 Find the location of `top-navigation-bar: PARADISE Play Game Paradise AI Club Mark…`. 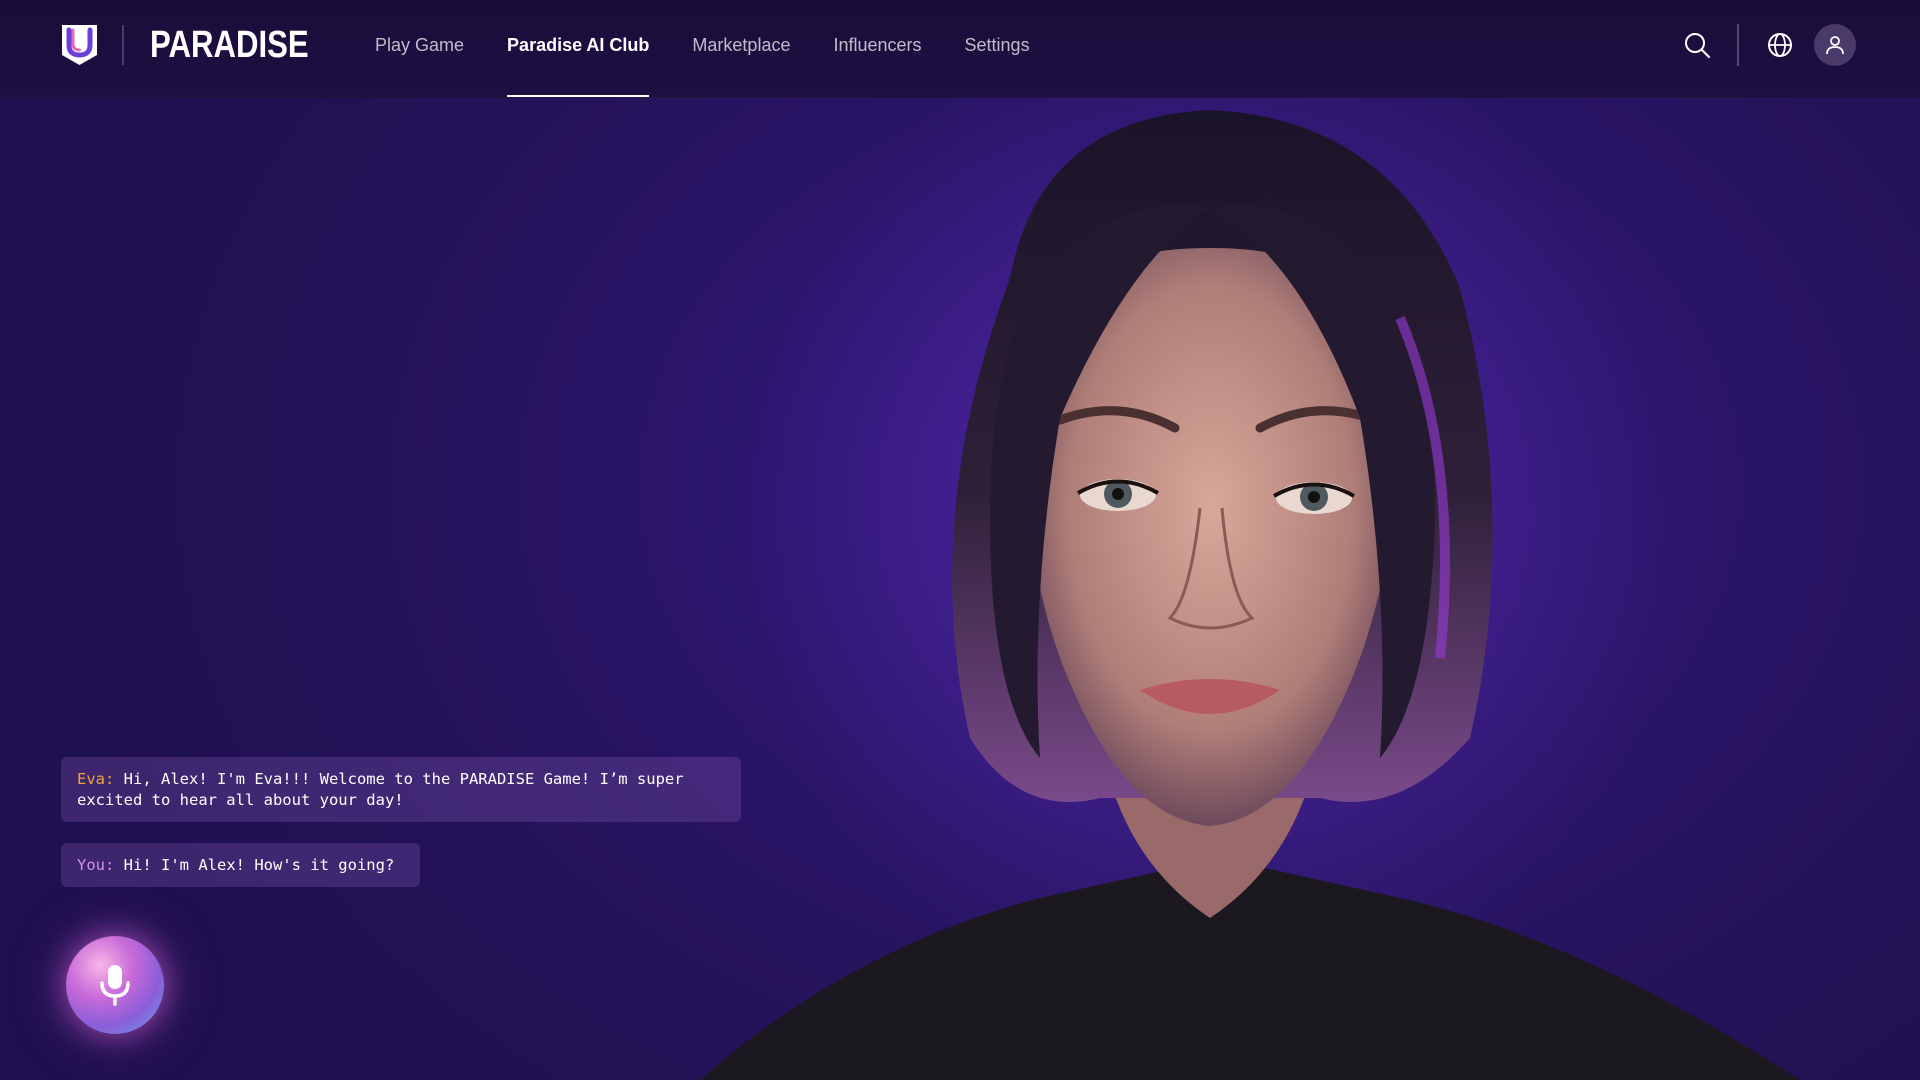

top-navigation-bar: PARADISE Play Game Paradise AI Club Mark… is located at coordinates (960, 49).